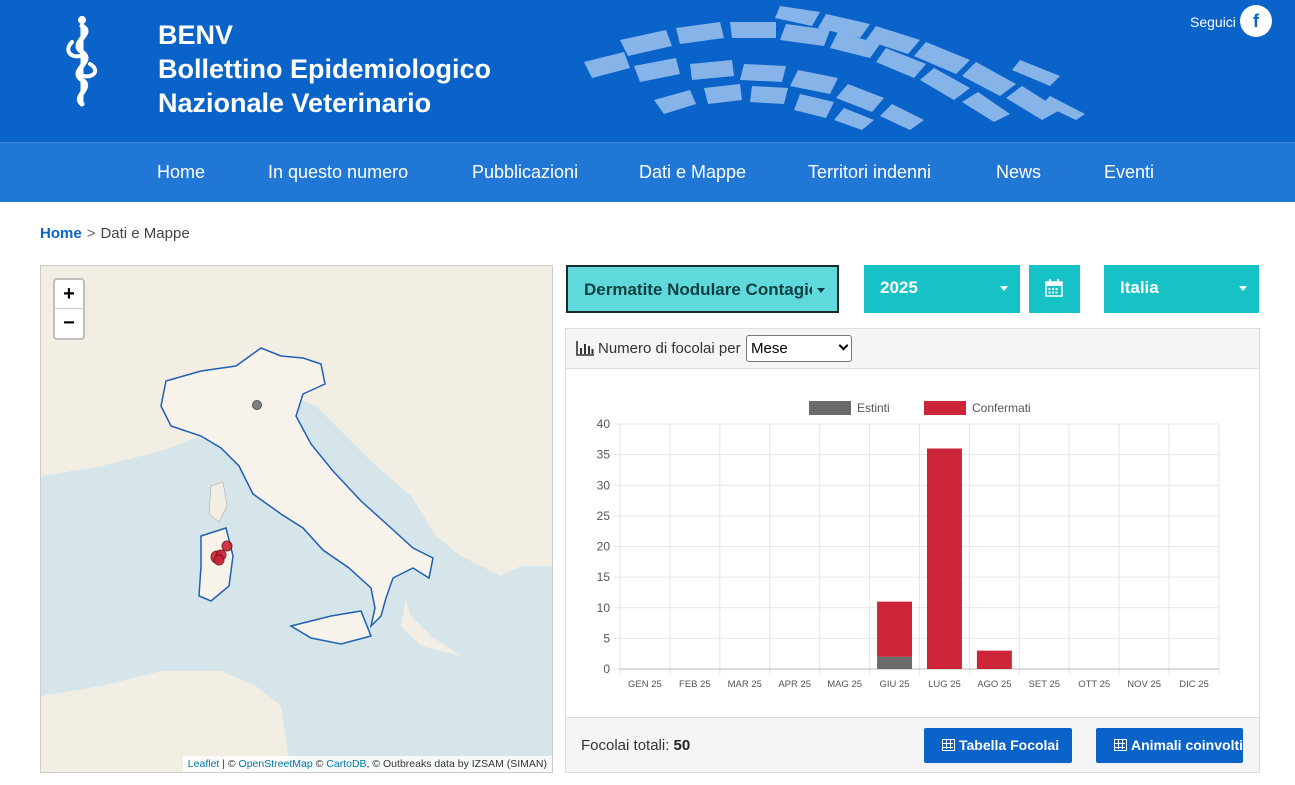  What do you see at coordinates (604, 516) in the screenshot?
I see `y-tick-label: 25` at bounding box center [604, 516].